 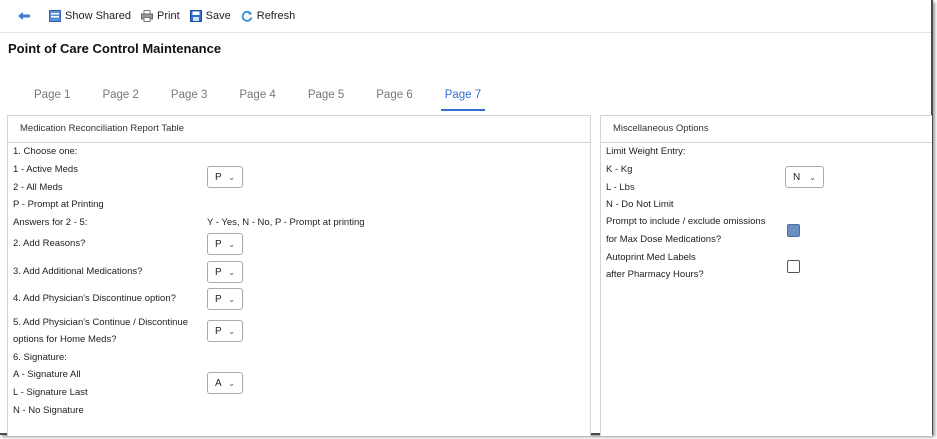 I want to click on toolbar: Show Shared Print Save Refresh, so click(x=465, y=16).